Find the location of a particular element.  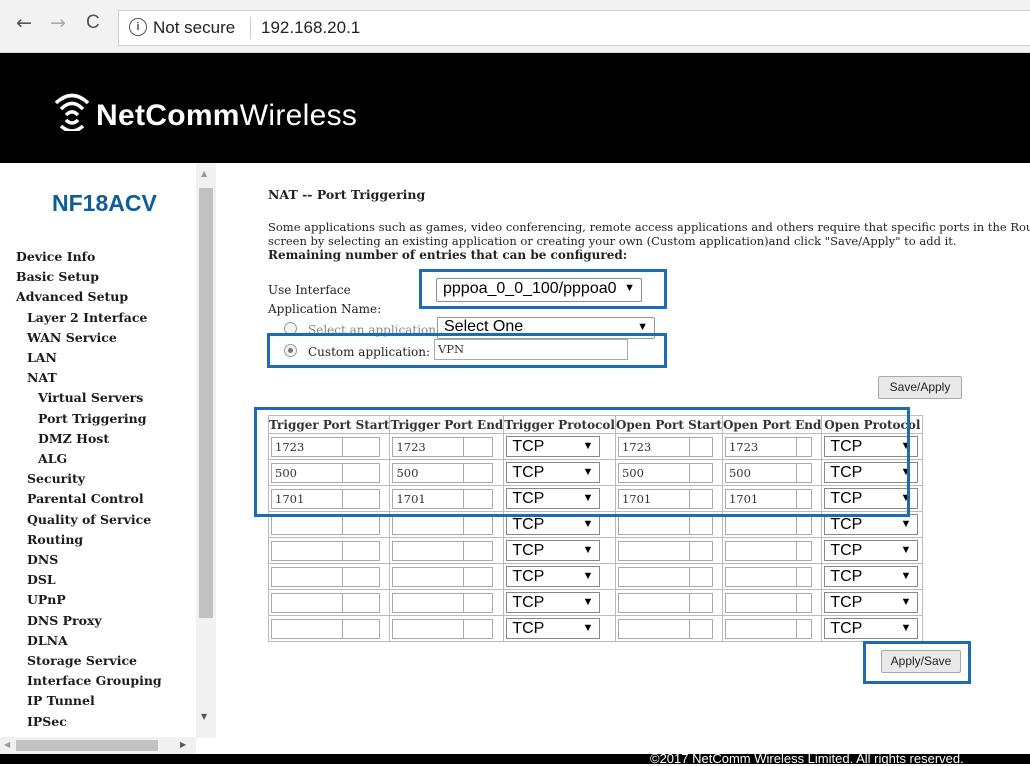

custom-application-input: VPN is located at coordinates (531, 349).